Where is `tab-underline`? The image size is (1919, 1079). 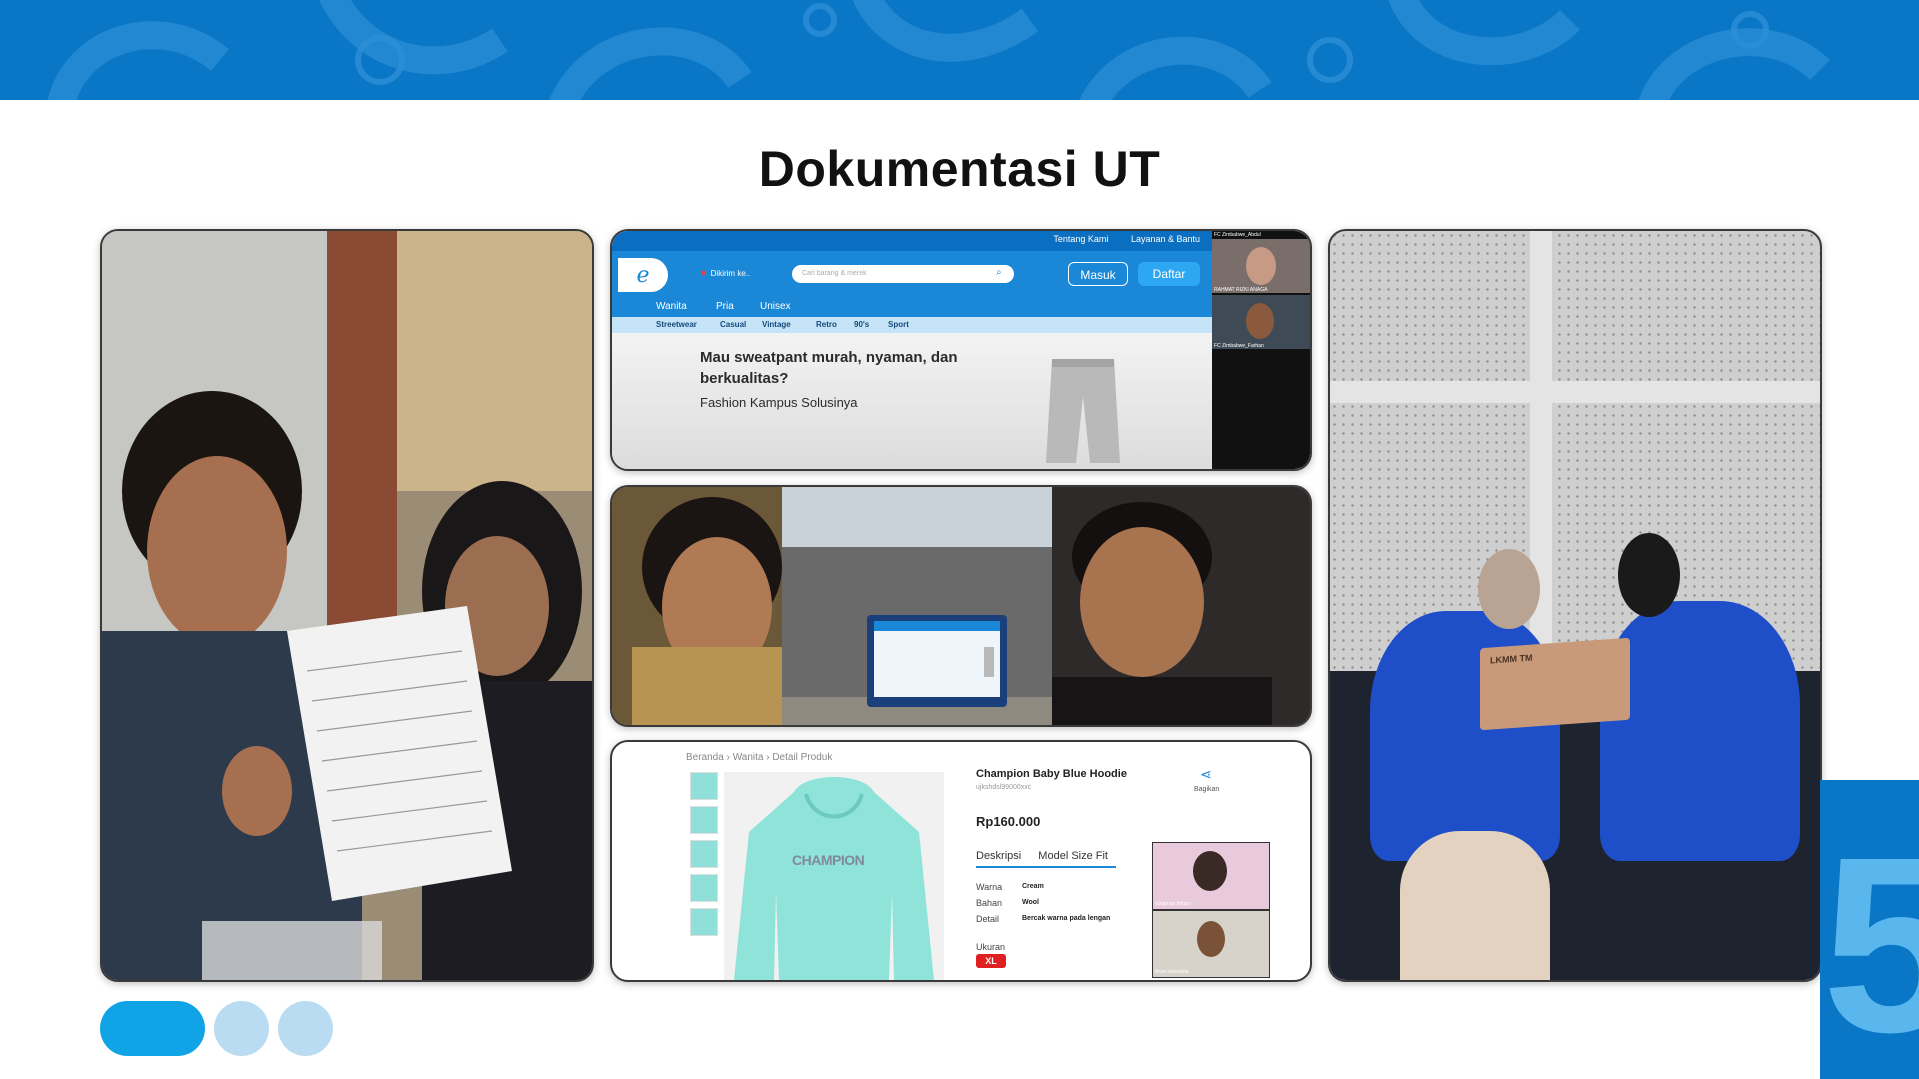
tab-underline is located at coordinates (1046, 867).